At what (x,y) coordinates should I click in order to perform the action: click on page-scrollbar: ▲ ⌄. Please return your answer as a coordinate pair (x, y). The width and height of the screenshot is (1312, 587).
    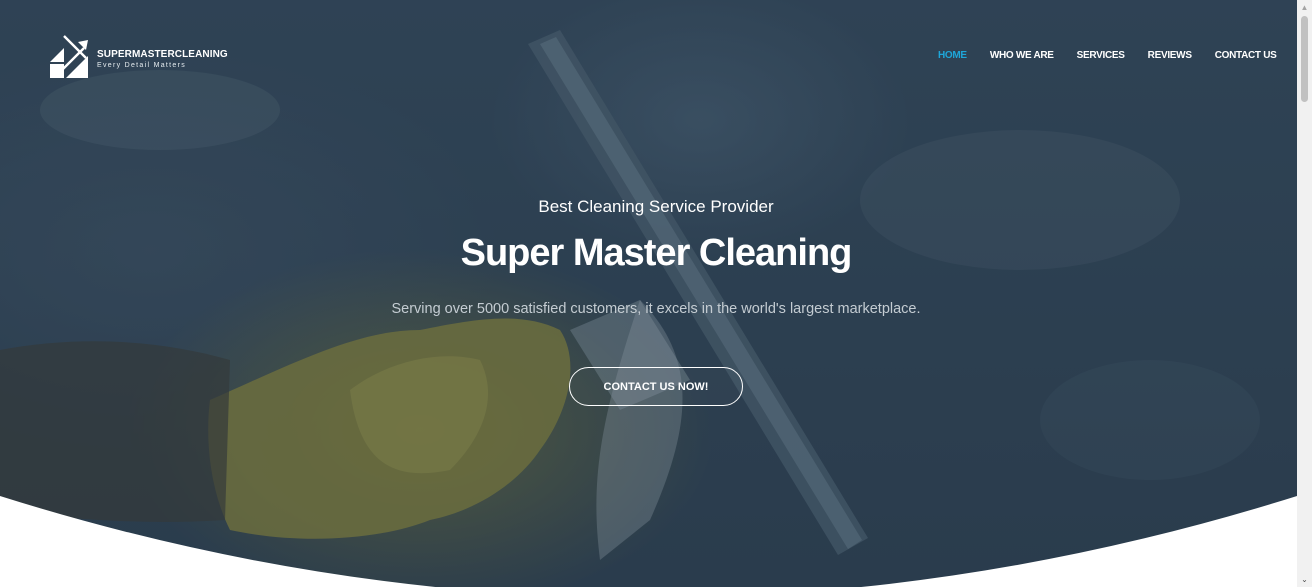
    Looking at the image, I should click on (1304, 293).